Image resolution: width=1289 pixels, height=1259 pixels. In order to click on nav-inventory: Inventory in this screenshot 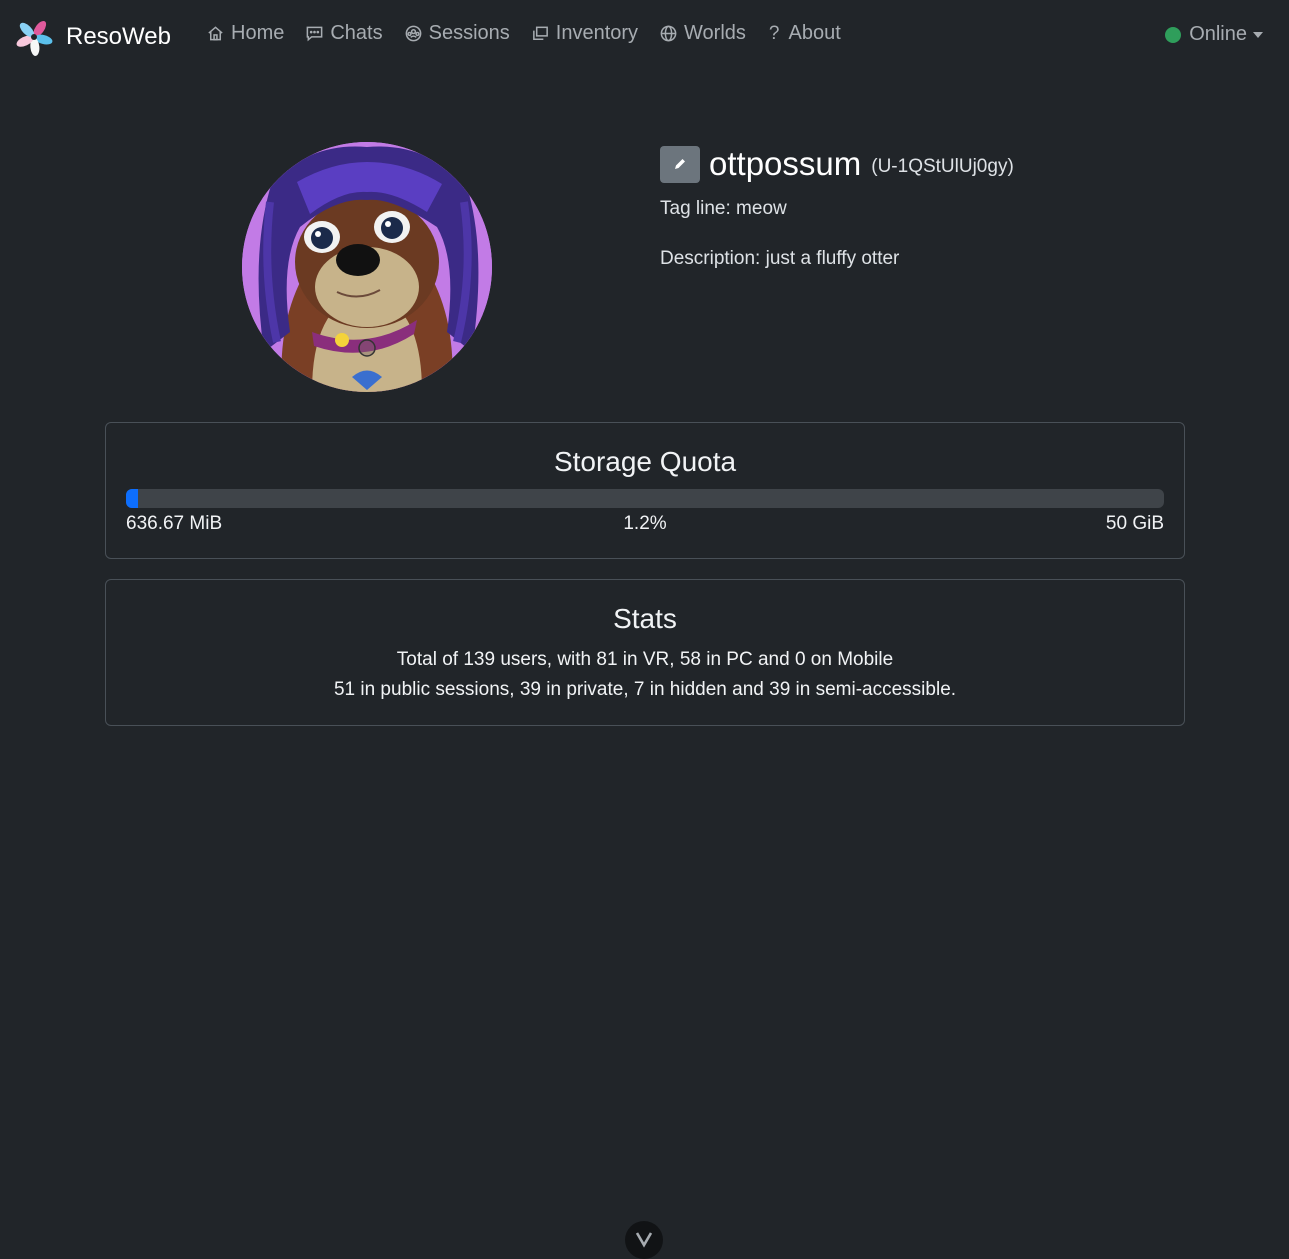, I will do `click(584, 33)`.